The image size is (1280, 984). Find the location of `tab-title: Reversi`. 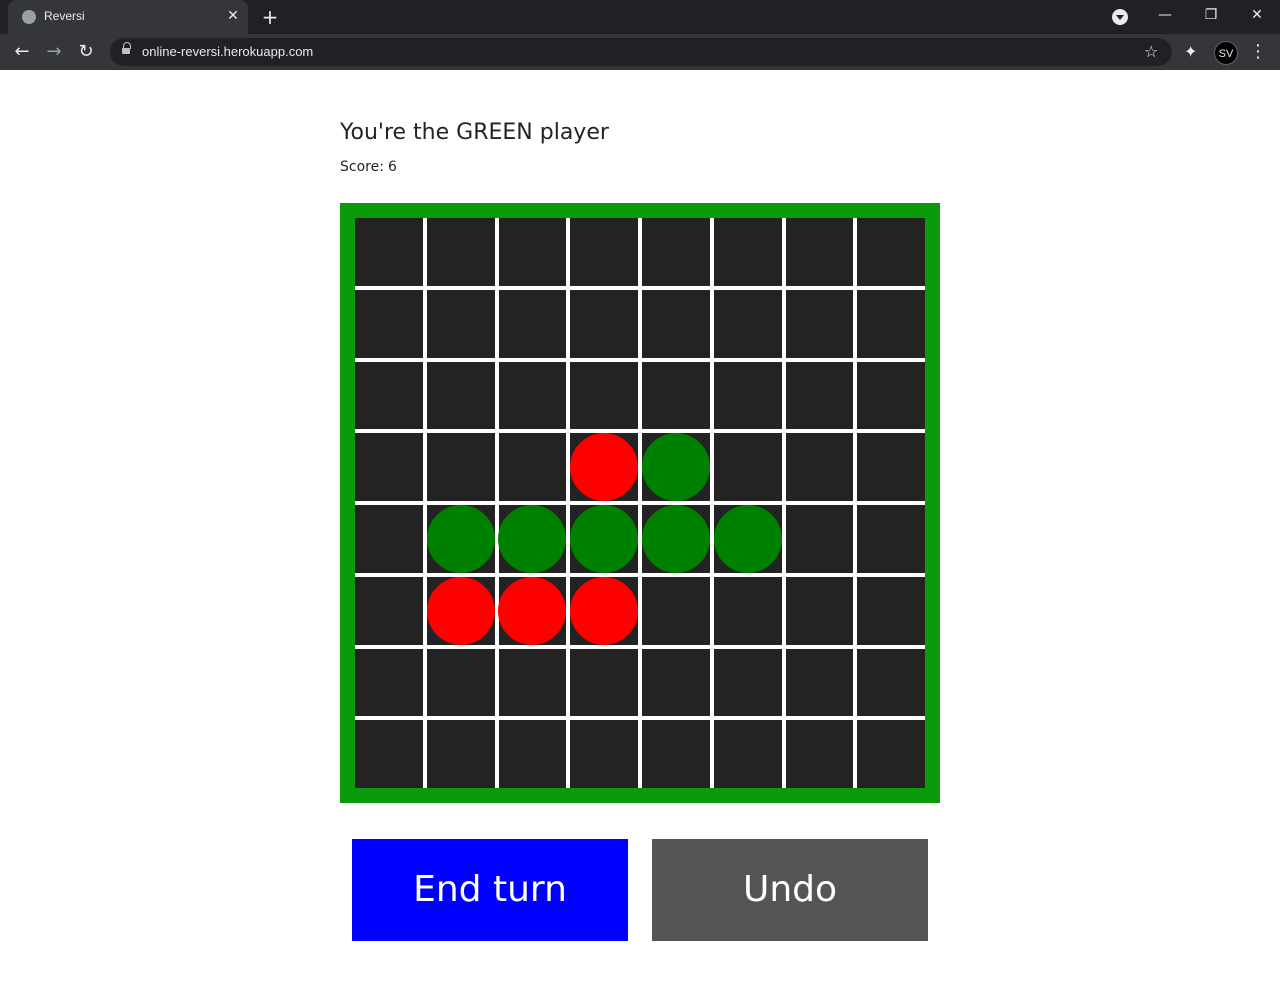

tab-title: Reversi is located at coordinates (64, 16).